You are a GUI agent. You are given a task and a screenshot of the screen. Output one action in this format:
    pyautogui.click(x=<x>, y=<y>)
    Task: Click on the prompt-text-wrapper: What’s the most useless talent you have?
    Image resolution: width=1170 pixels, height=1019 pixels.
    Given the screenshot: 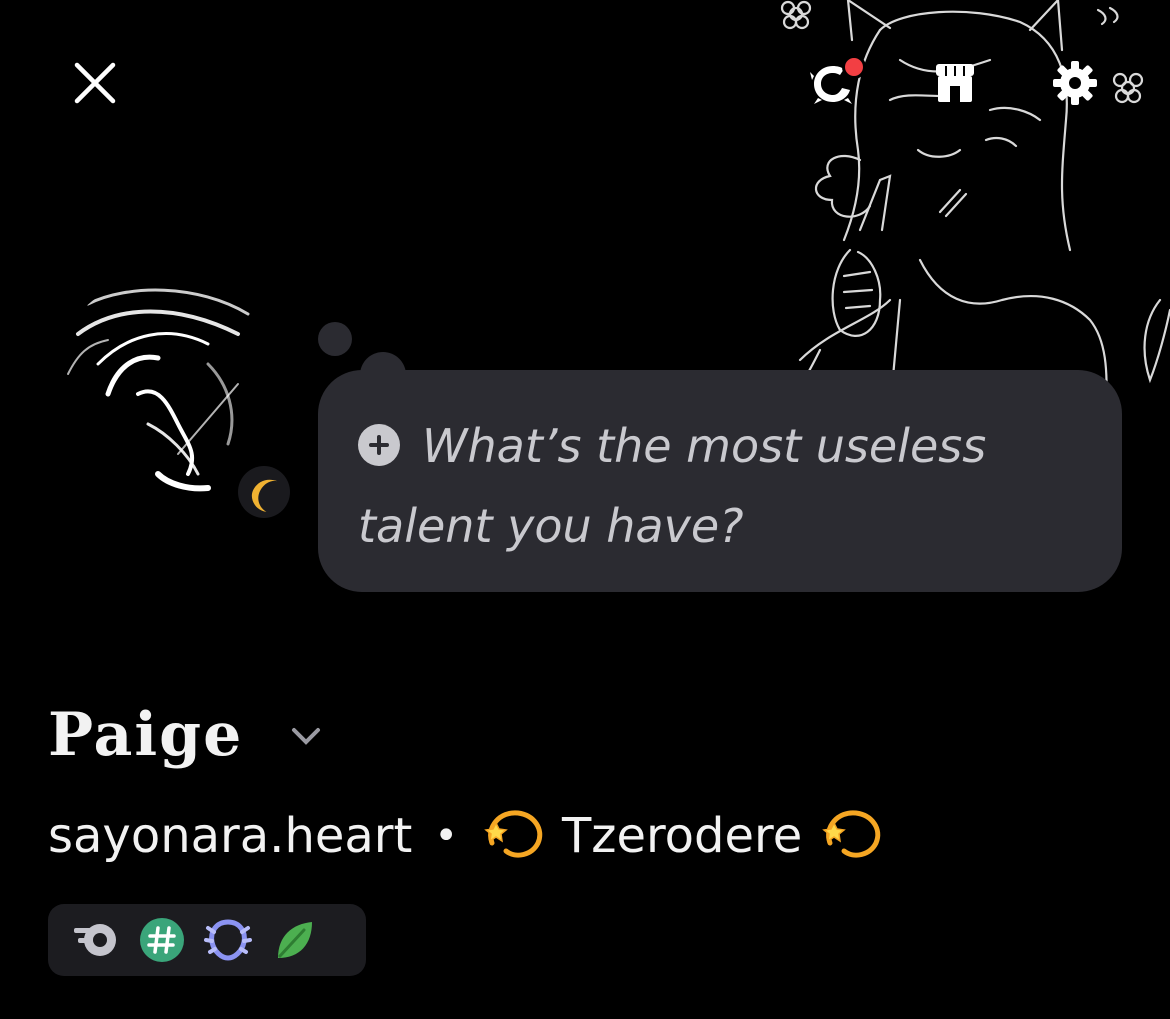 What is the action you would take?
    pyautogui.click(x=720, y=486)
    